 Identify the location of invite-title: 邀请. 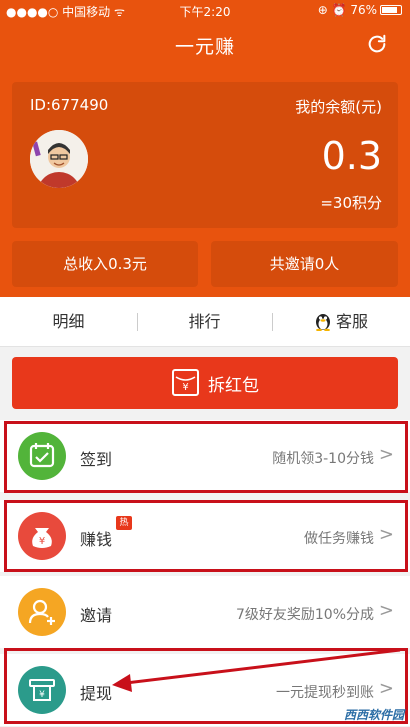
(96, 615).